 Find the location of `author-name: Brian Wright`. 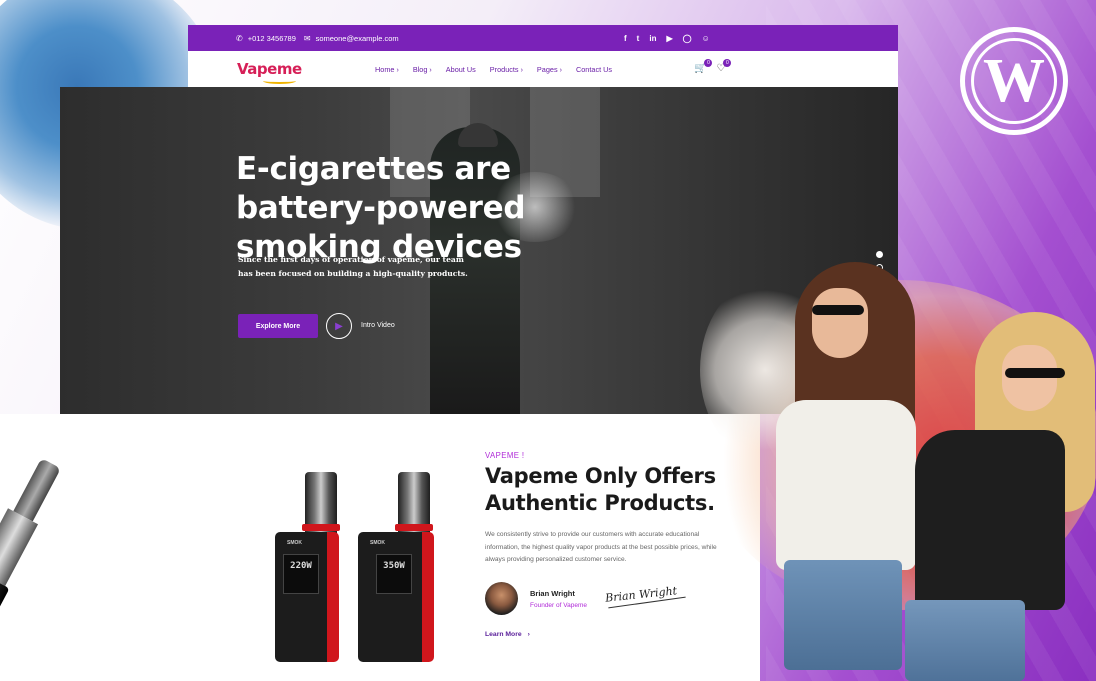

author-name: Brian Wright is located at coordinates (552, 593).